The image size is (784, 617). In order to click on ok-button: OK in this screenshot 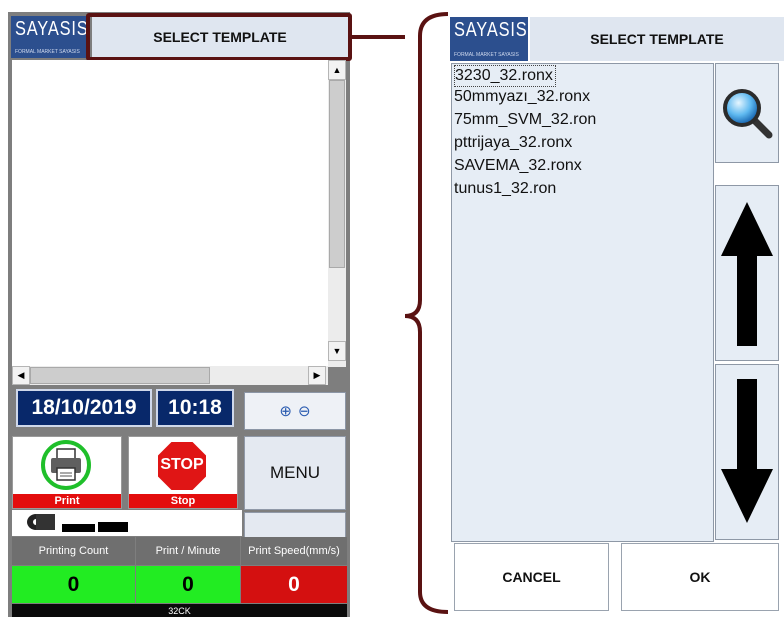, I will do `click(700, 577)`.